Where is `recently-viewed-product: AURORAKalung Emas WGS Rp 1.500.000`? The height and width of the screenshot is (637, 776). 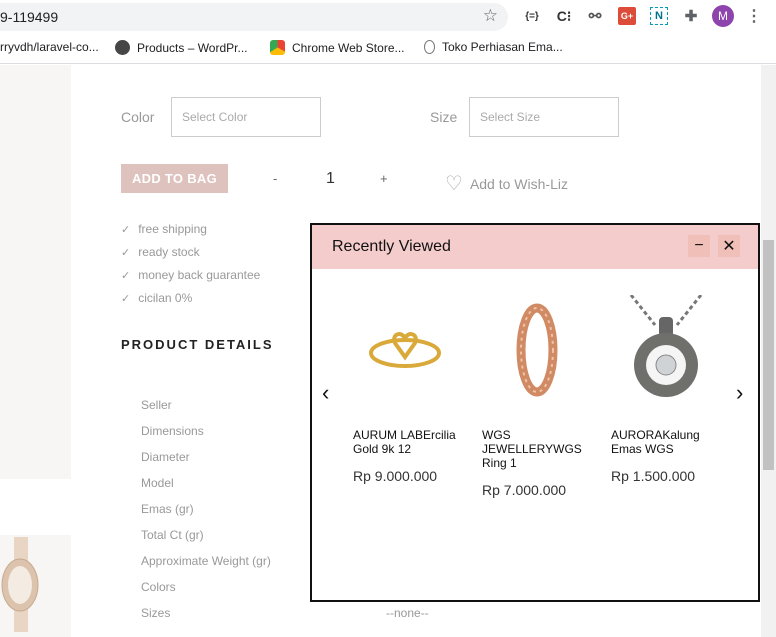 recently-viewed-product: AURORAKalung Emas WGS Rp 1.500.000 is located at coordinates (668, 389).